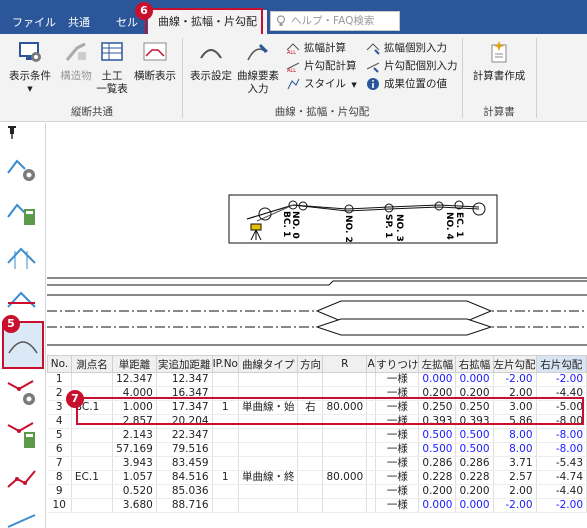  Describe the element at coordinates (112, 68) in the screenshot. I see `earthwork-list-button: 土工 一覧表` at that location.